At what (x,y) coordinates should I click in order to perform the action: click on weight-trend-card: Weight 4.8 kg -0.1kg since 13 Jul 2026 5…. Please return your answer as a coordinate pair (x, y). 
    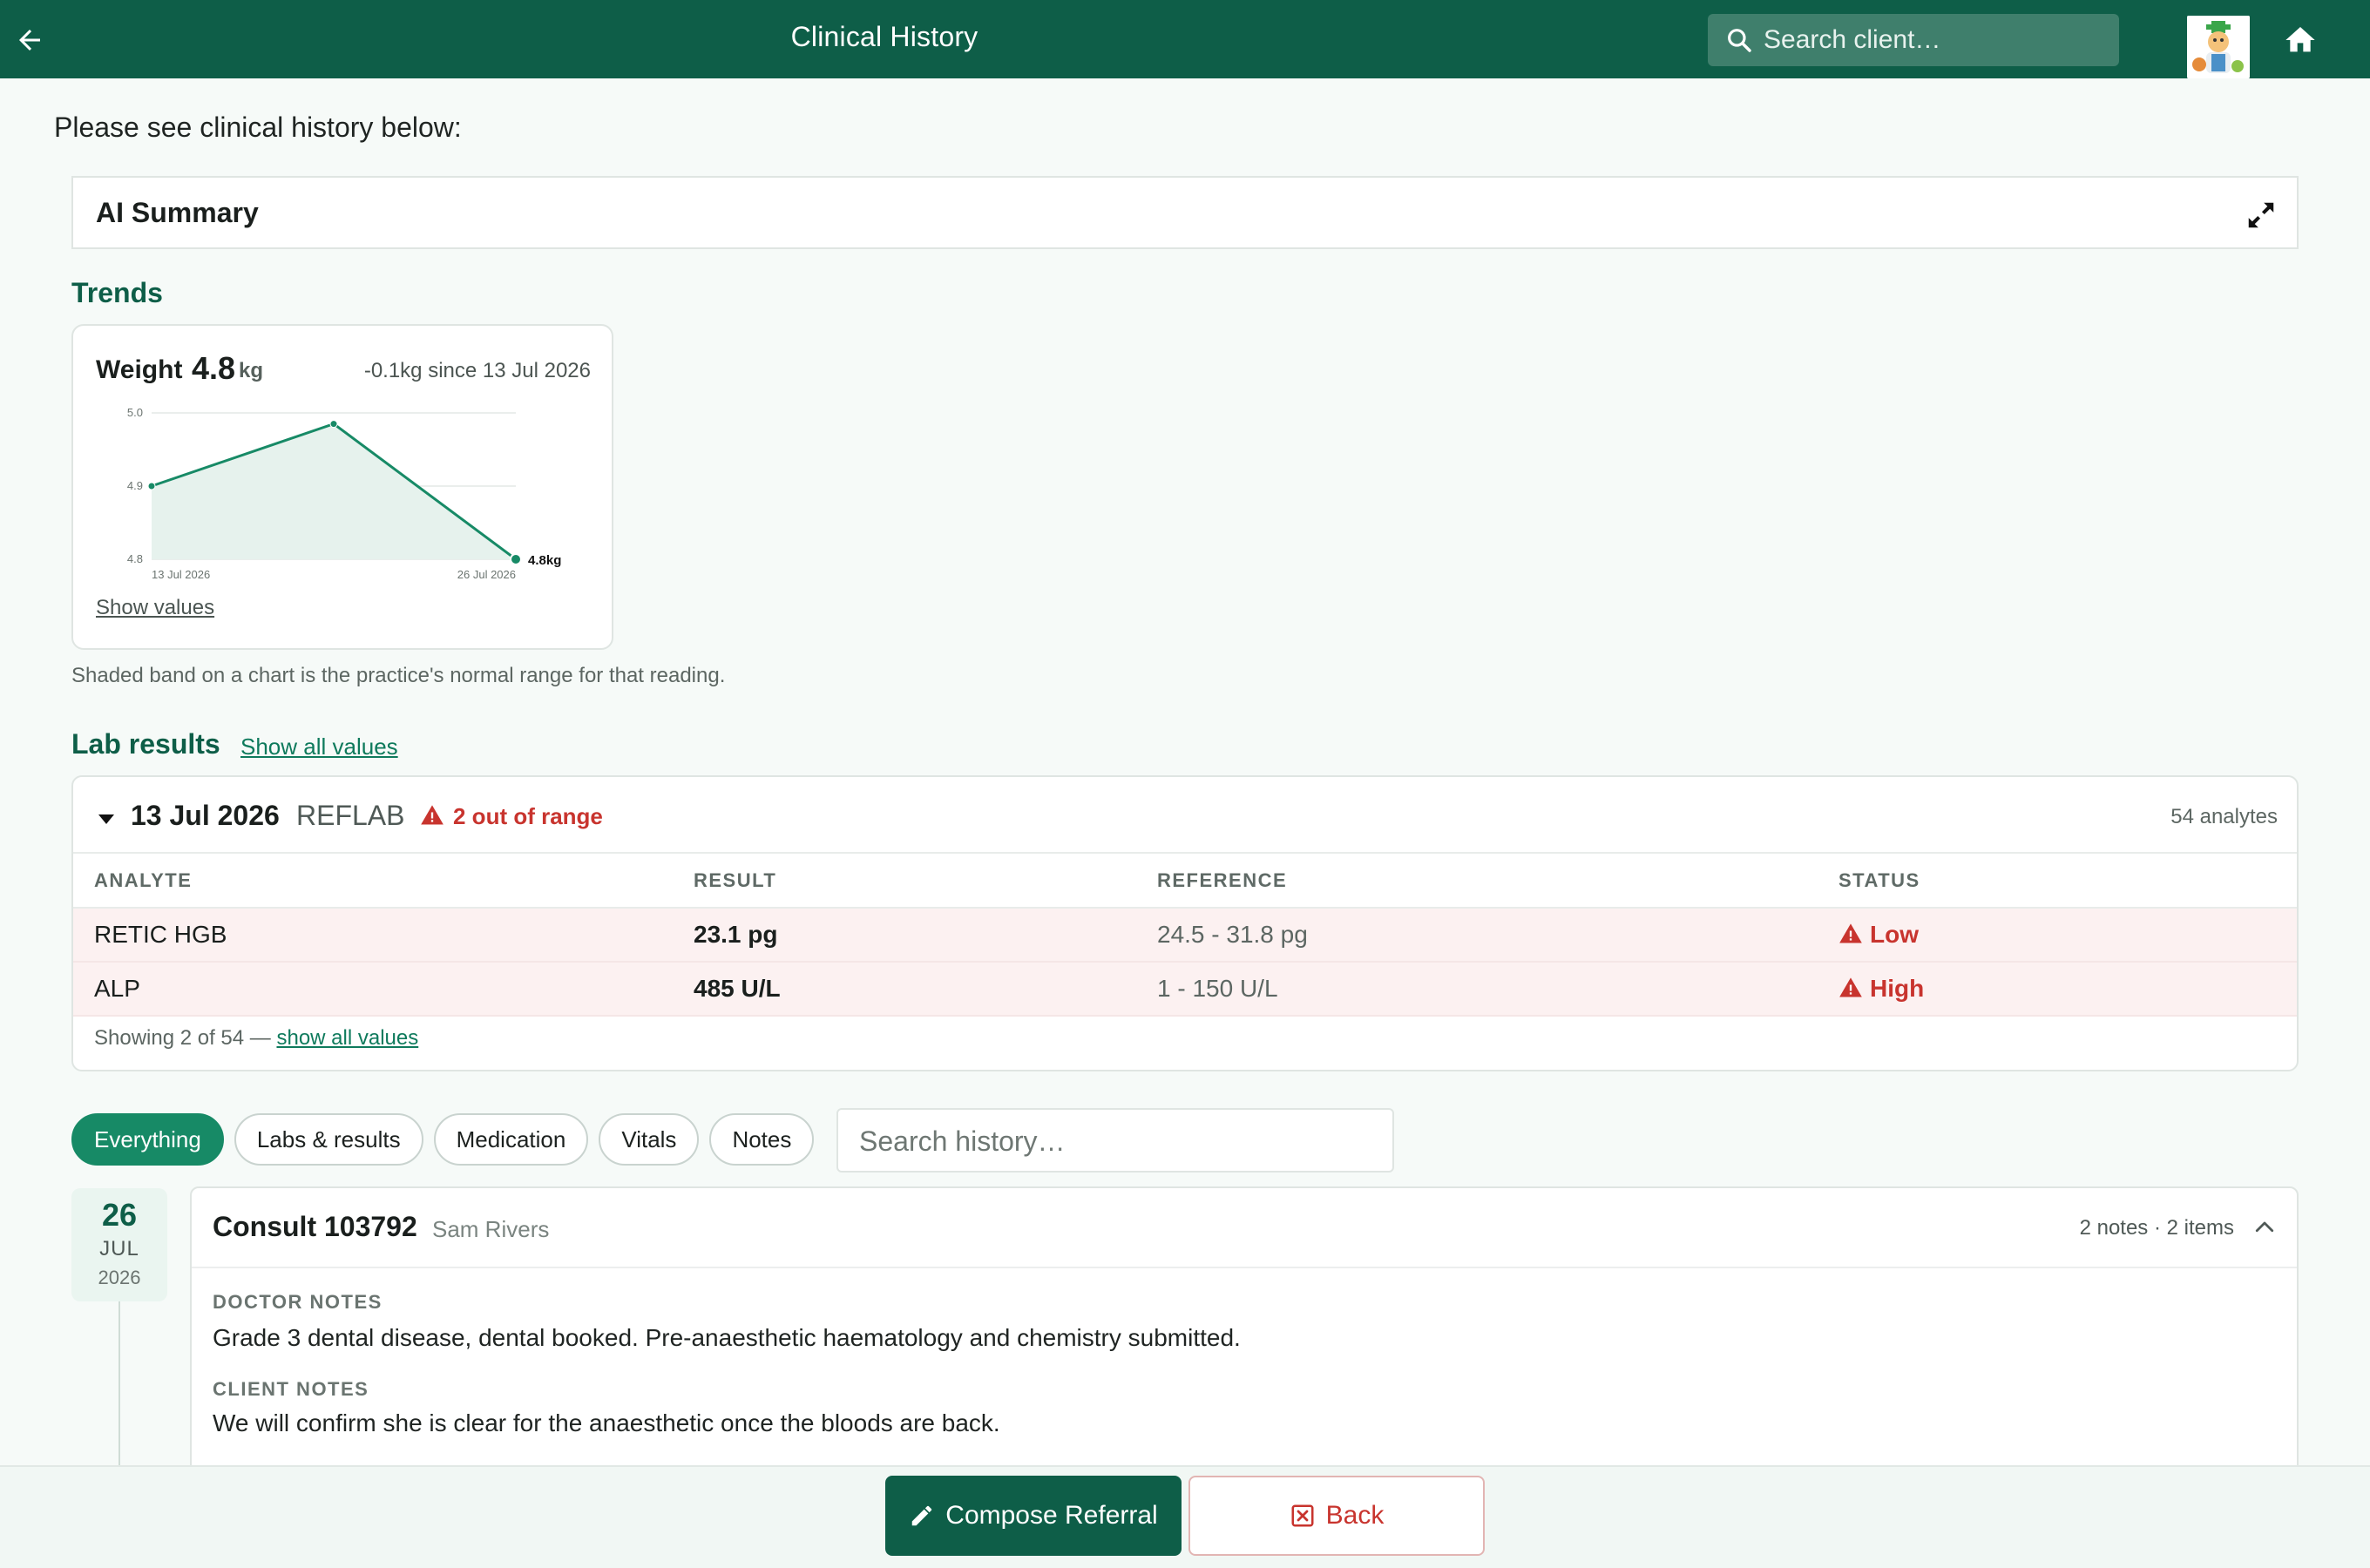
    Looking at the image, I should click on (342, 487).